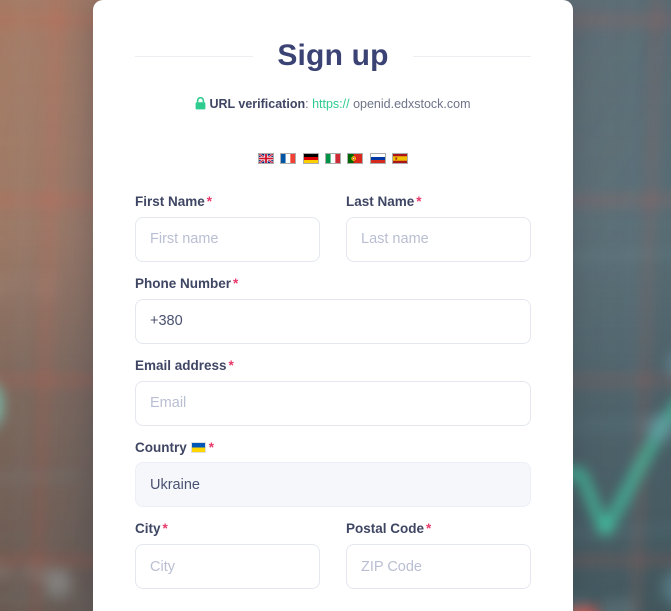  I want to click on url-verification-label: URL verification, so click(257, 104).